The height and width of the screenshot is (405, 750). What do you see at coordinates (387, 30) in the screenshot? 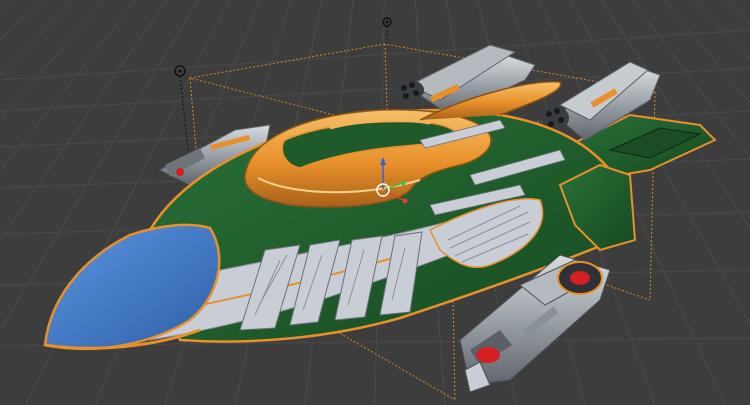
I see `lamp-icon` at bounding box center [387, 30].